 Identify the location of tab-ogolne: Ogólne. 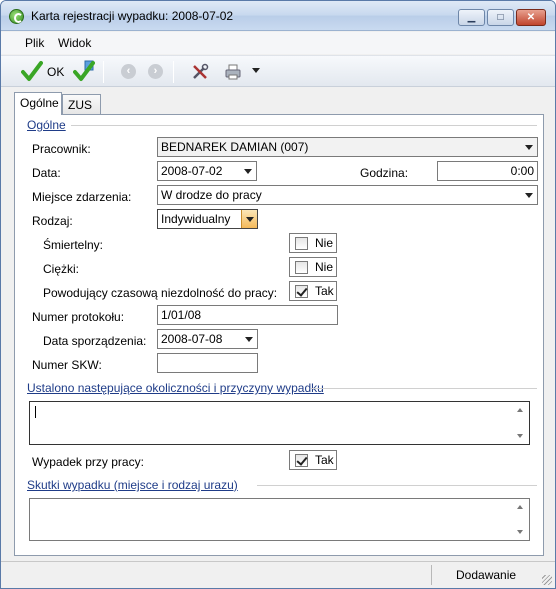
(38, 103).